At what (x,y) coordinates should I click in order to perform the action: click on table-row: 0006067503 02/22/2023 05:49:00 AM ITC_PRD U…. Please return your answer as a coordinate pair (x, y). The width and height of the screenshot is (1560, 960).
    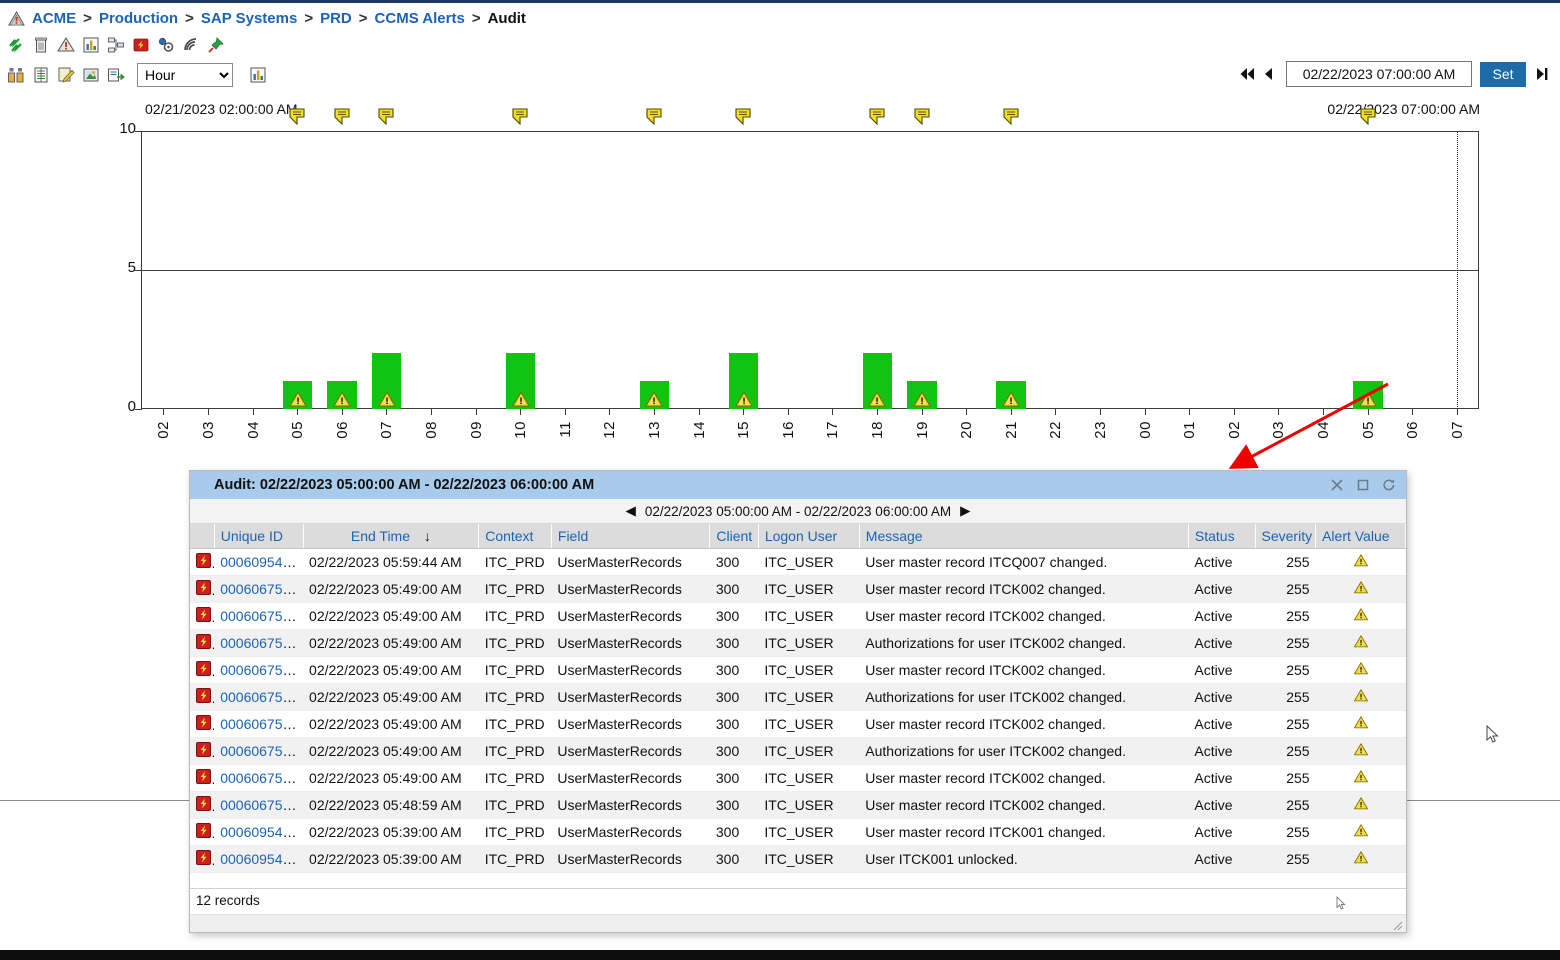
    Looking at the image, I should click on (798, 643).